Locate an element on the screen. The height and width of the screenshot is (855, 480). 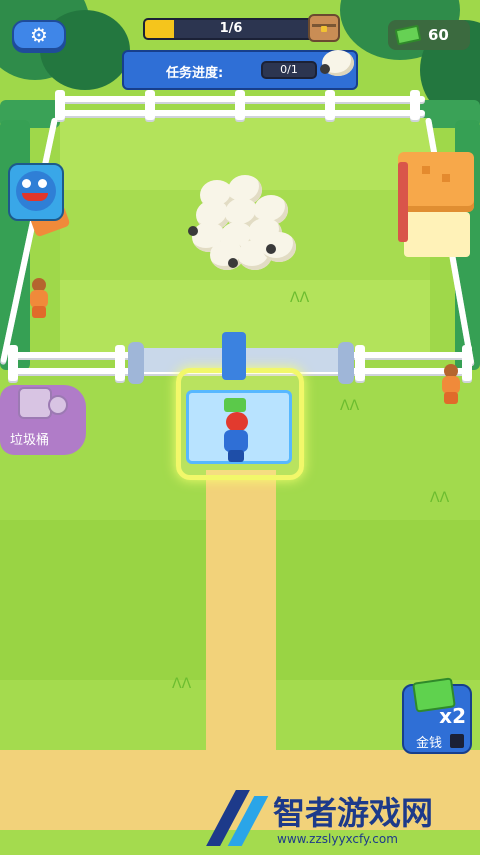
station-arrow is located at coordinates (234, 356).